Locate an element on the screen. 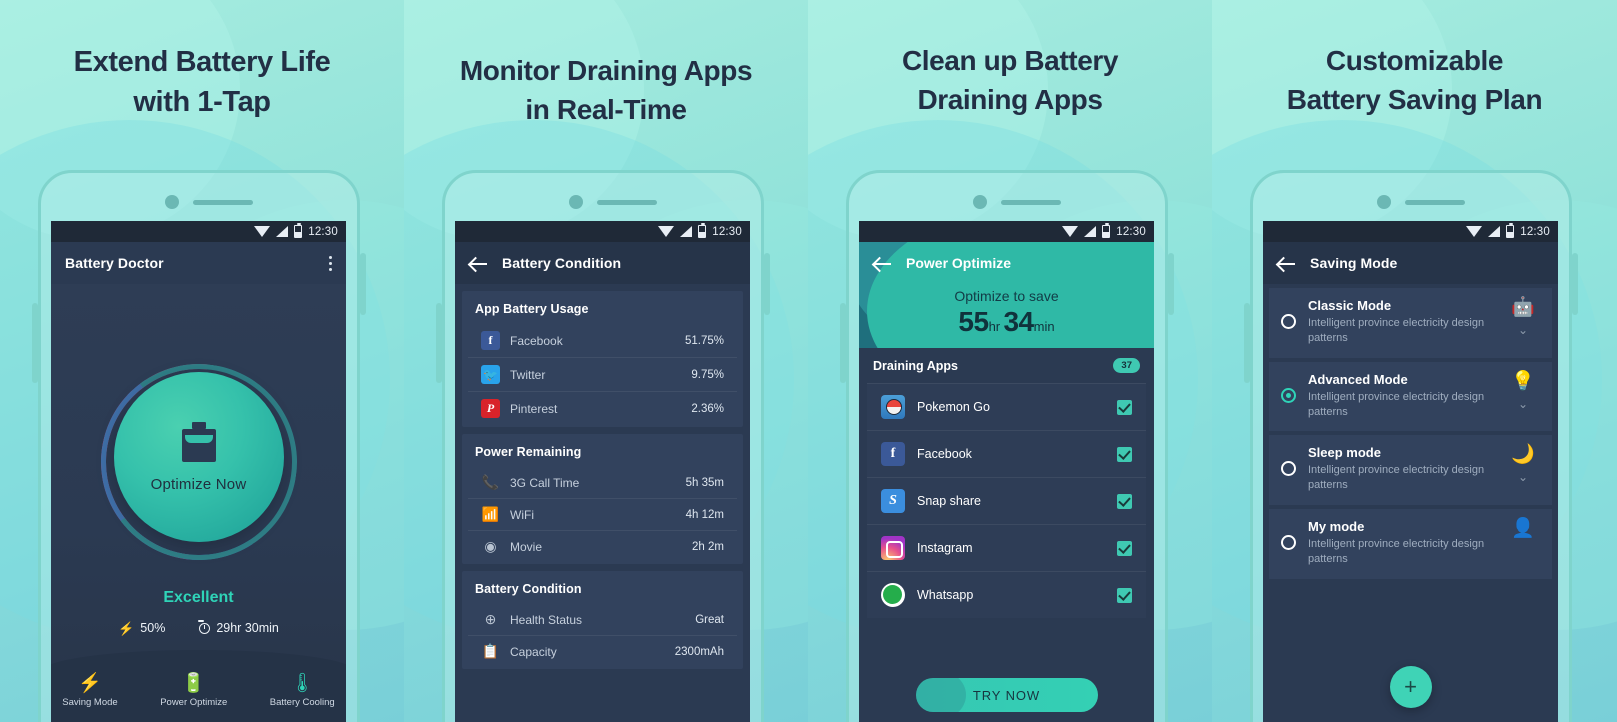 The height and width of the screenshot is (722, 1617). mode-title: Advanced Mode is located at coordinates (1358, 379).